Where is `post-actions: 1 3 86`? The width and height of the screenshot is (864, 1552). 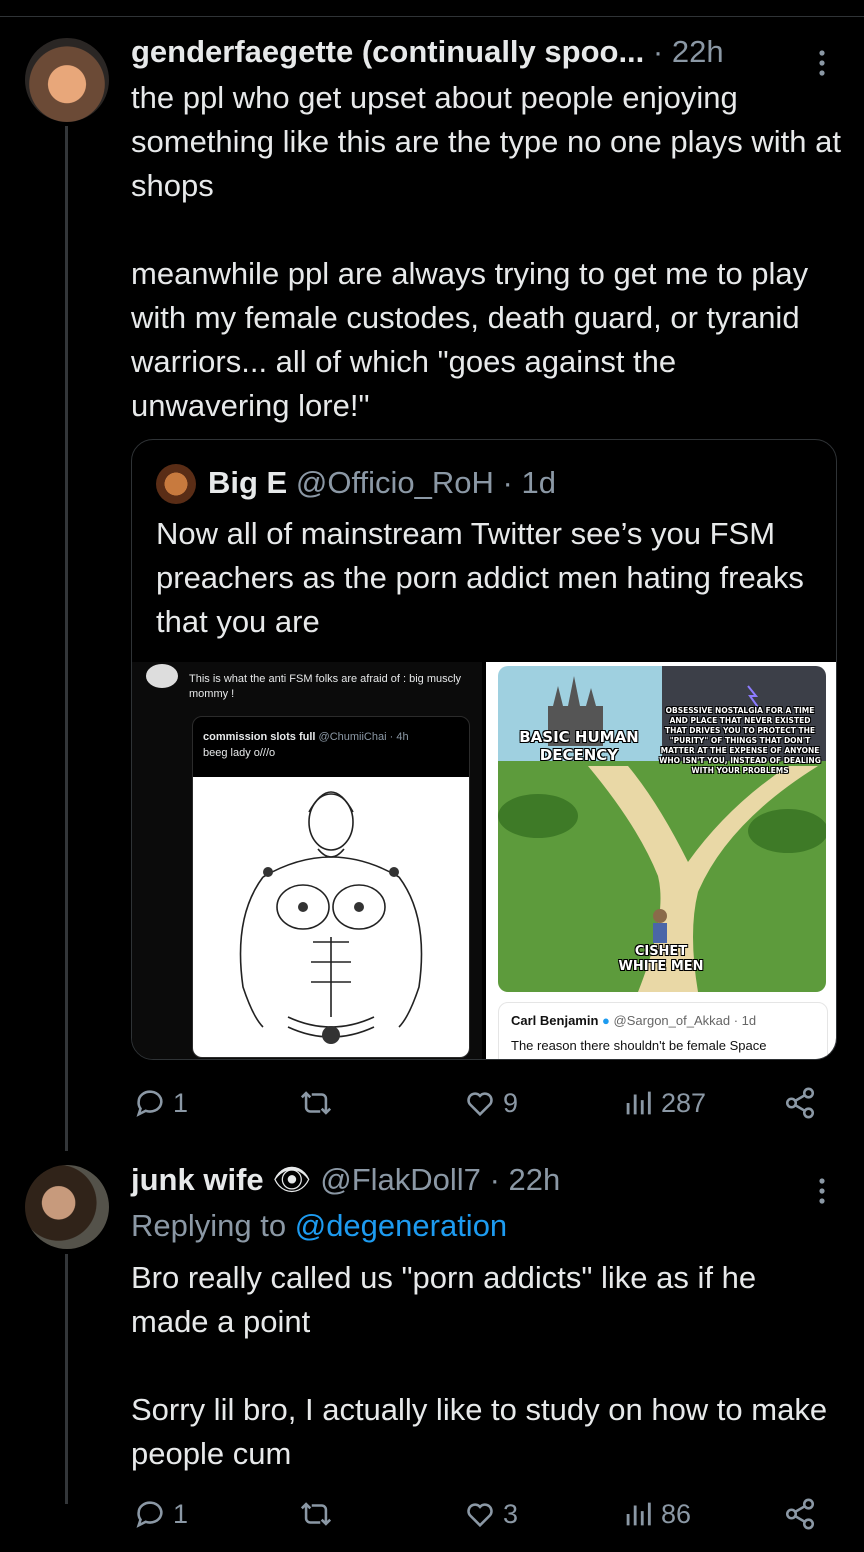
post-actions: 1 3 86 is located at coordinates (476, 1517).